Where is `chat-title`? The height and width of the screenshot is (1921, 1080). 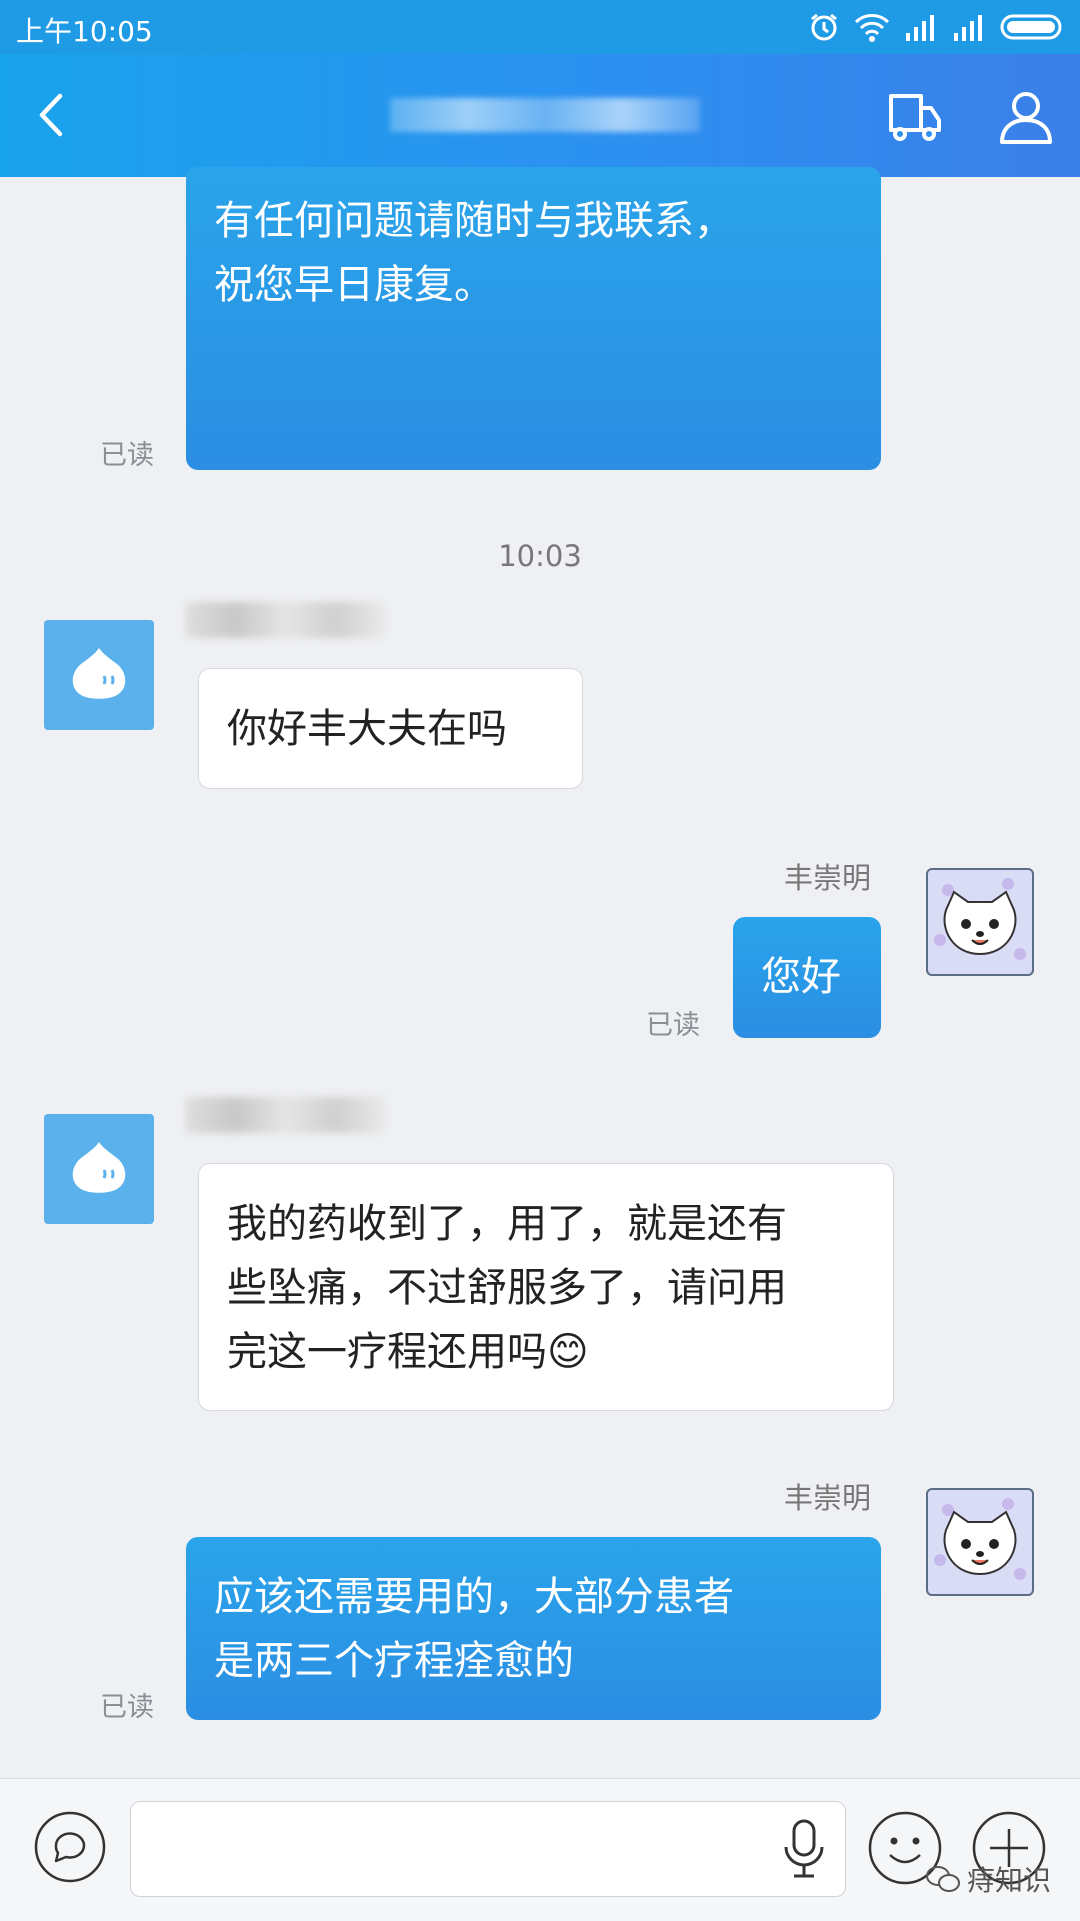
chat-title is located at coordinates (545, 115).